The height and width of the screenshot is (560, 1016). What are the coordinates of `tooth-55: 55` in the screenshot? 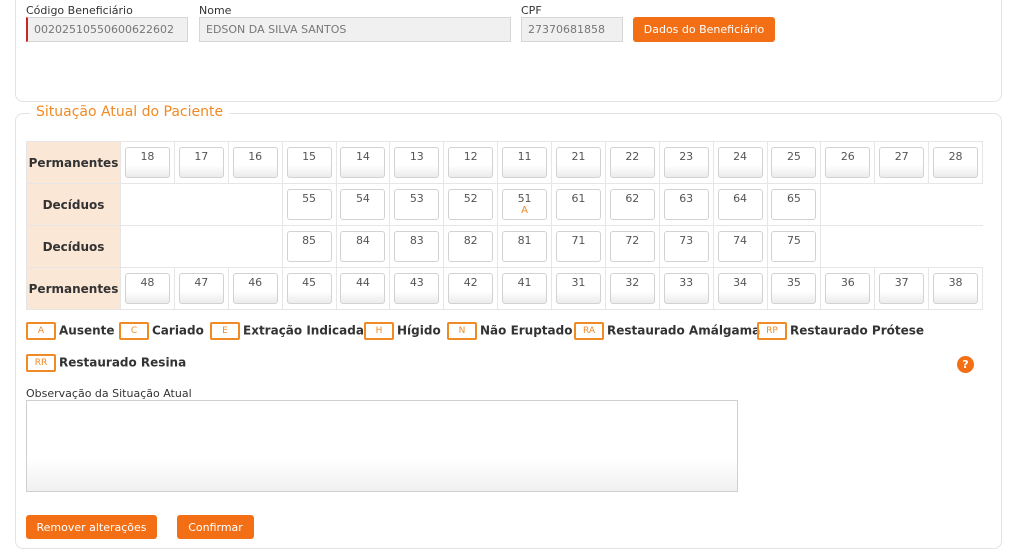 It's located at (309, 204).